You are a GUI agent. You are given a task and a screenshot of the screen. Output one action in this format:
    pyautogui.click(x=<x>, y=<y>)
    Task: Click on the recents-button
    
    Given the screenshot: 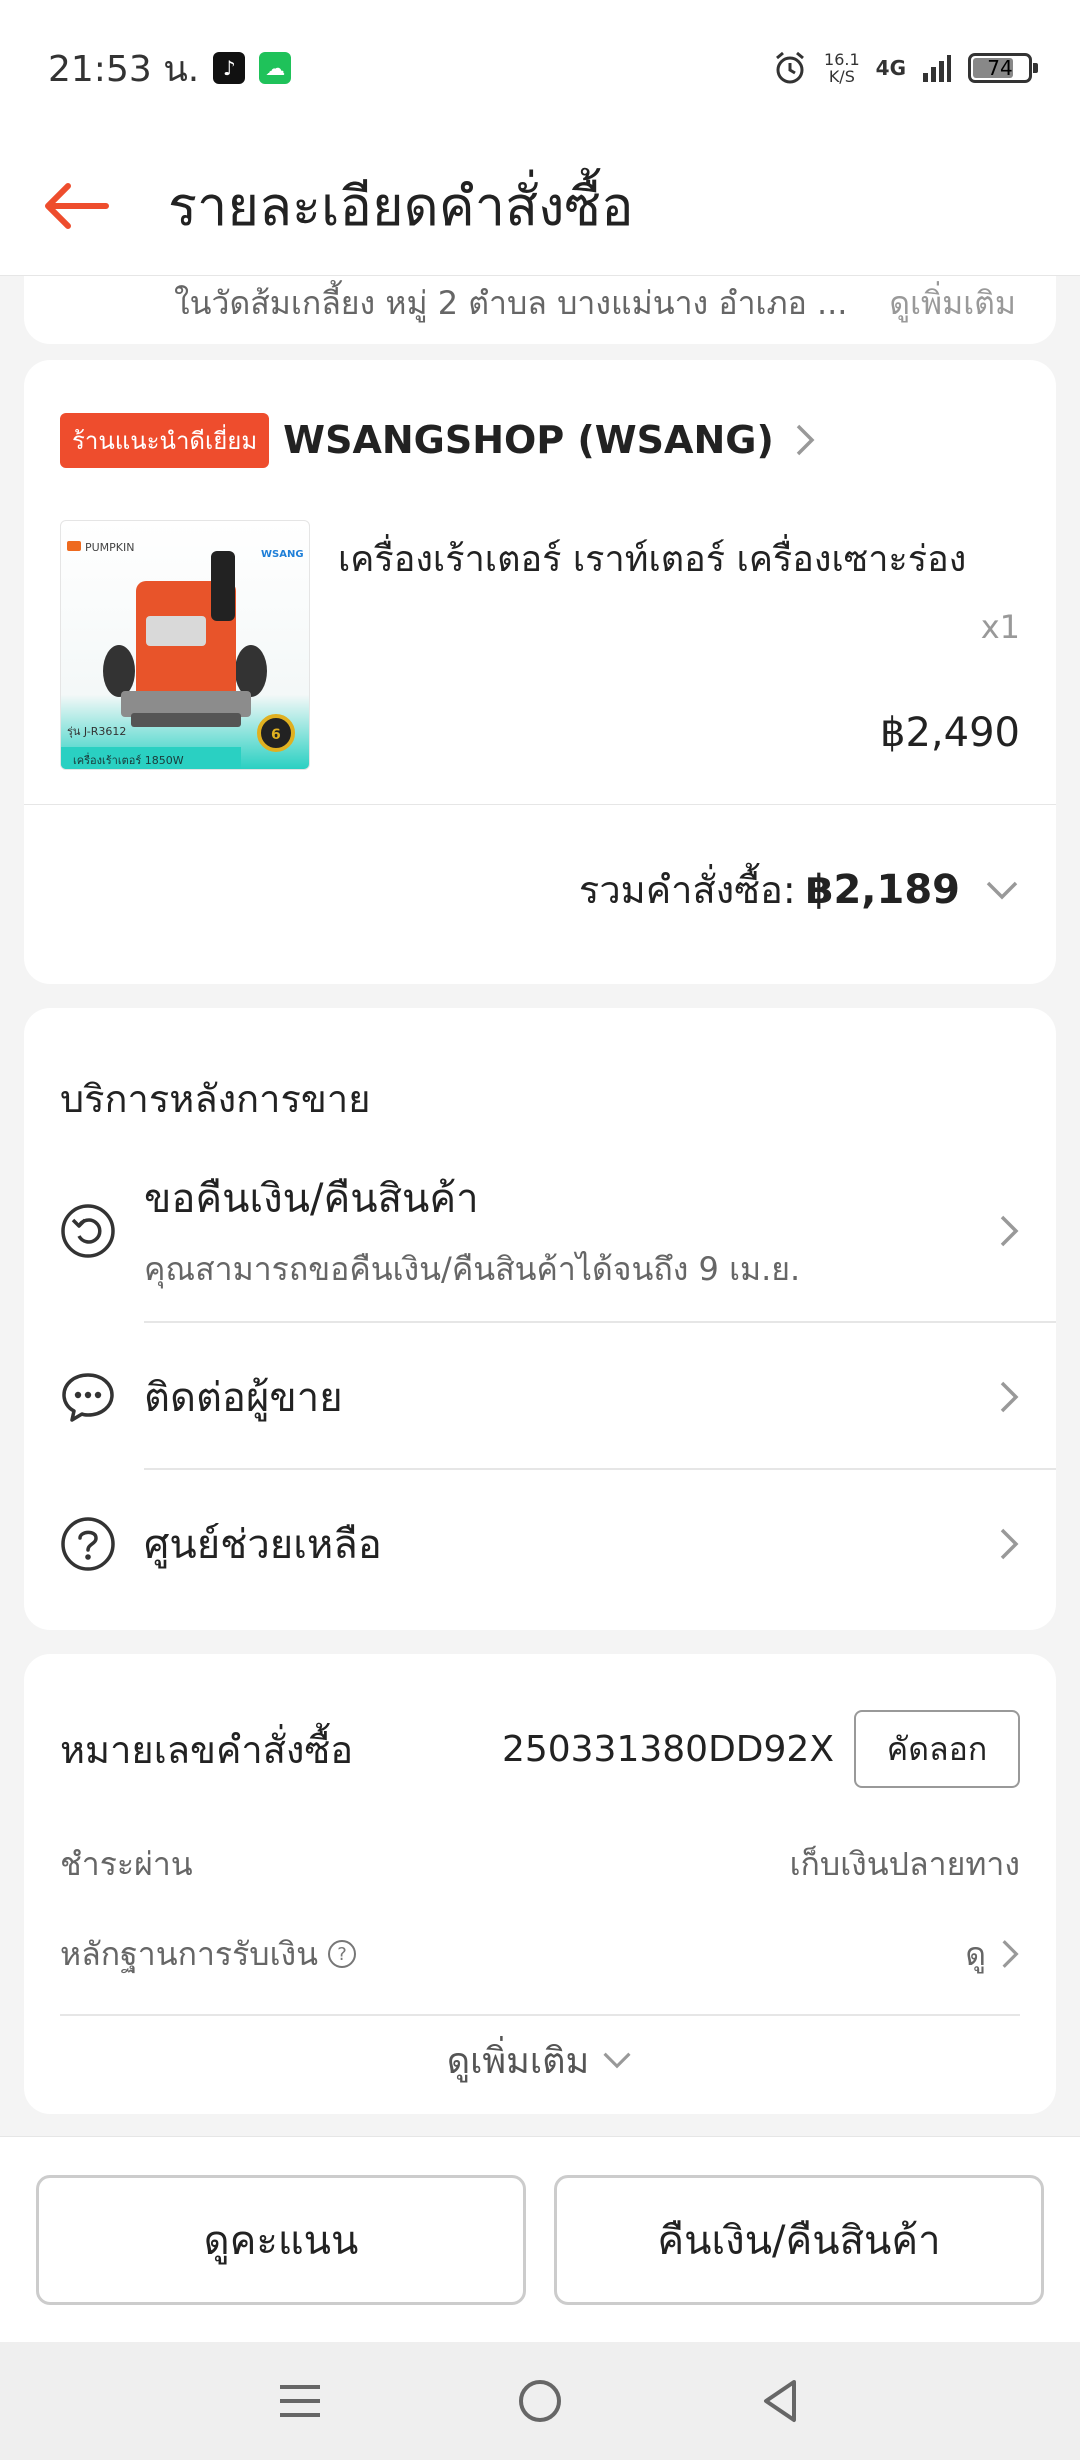 What is the action you would take?
    pyautogui.click(x=300, y=2401)
    